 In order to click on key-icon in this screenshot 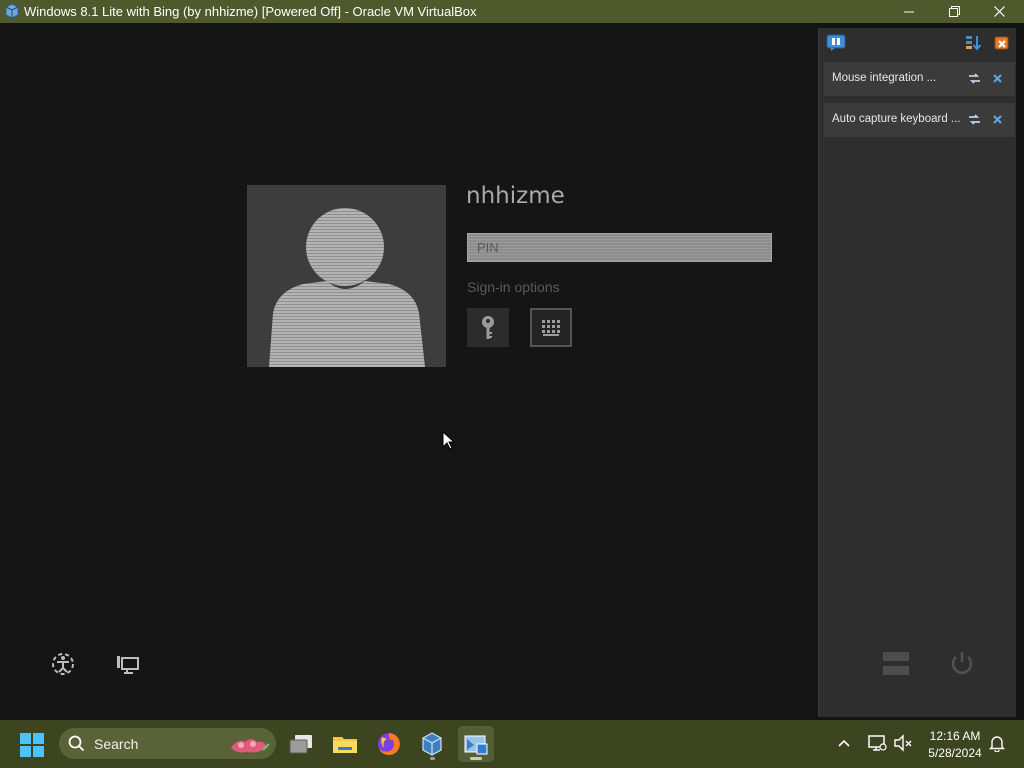, I will do `click(488, 327)`.